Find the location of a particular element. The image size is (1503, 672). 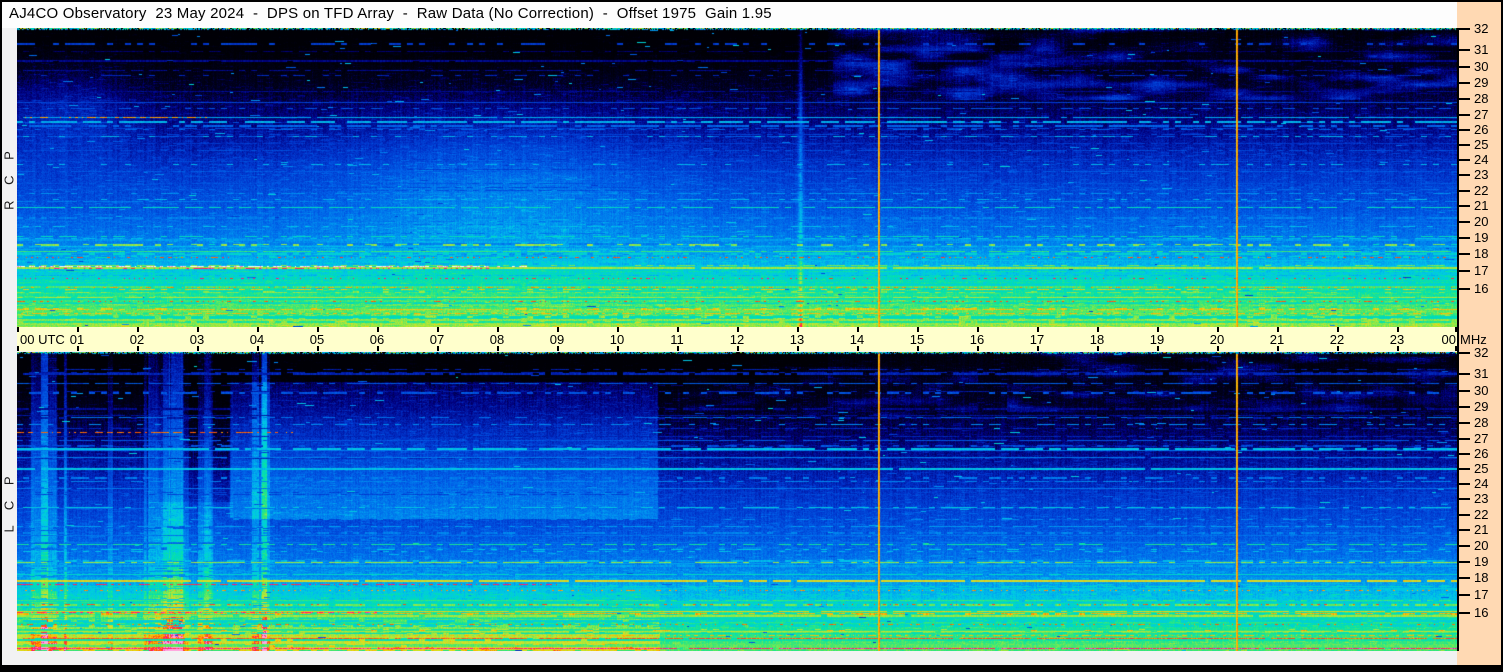

hour-label: 23 is located at coordinates (1397, 339).